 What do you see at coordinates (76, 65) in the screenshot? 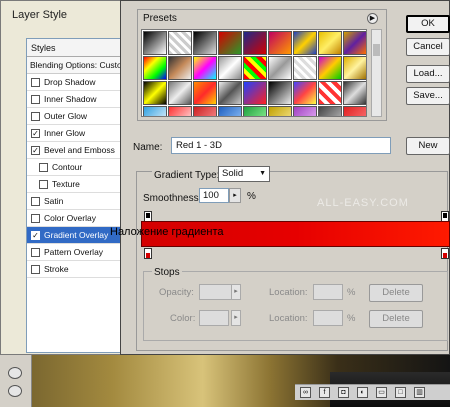
I see `blending-options-item: Blending Options: Custom` at bounding box center [76, 65].